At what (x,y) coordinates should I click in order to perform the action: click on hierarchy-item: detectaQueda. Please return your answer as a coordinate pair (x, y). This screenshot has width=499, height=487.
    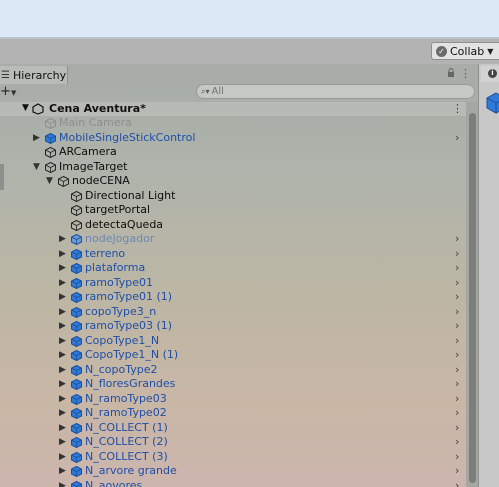
    Looking at the image, I should click on (233, 225).